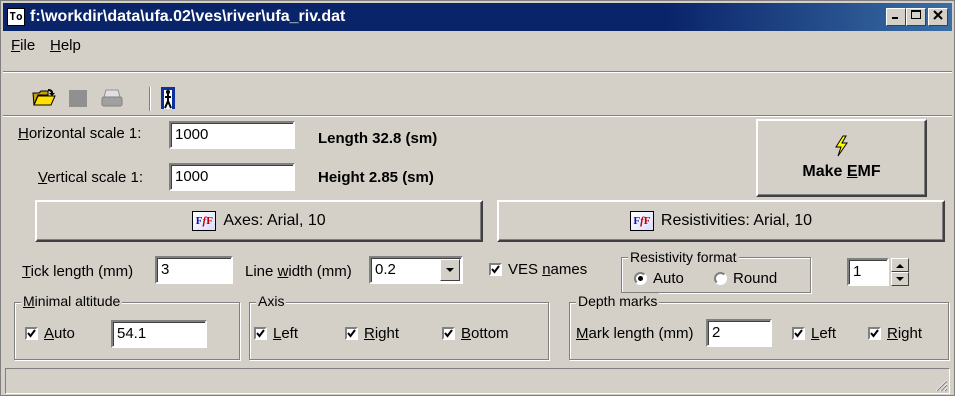 The image size is (955, 396). I want to click on axes-font-label: Axes: Arial, 10, so click(274, 220).